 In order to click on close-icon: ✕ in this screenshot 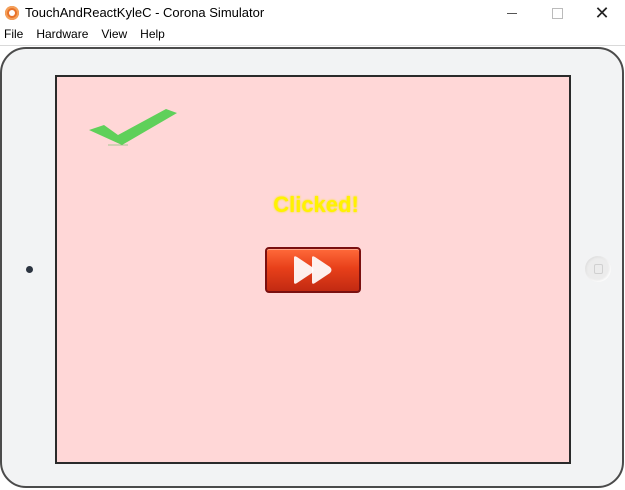, I will do `click(602, 13)`.